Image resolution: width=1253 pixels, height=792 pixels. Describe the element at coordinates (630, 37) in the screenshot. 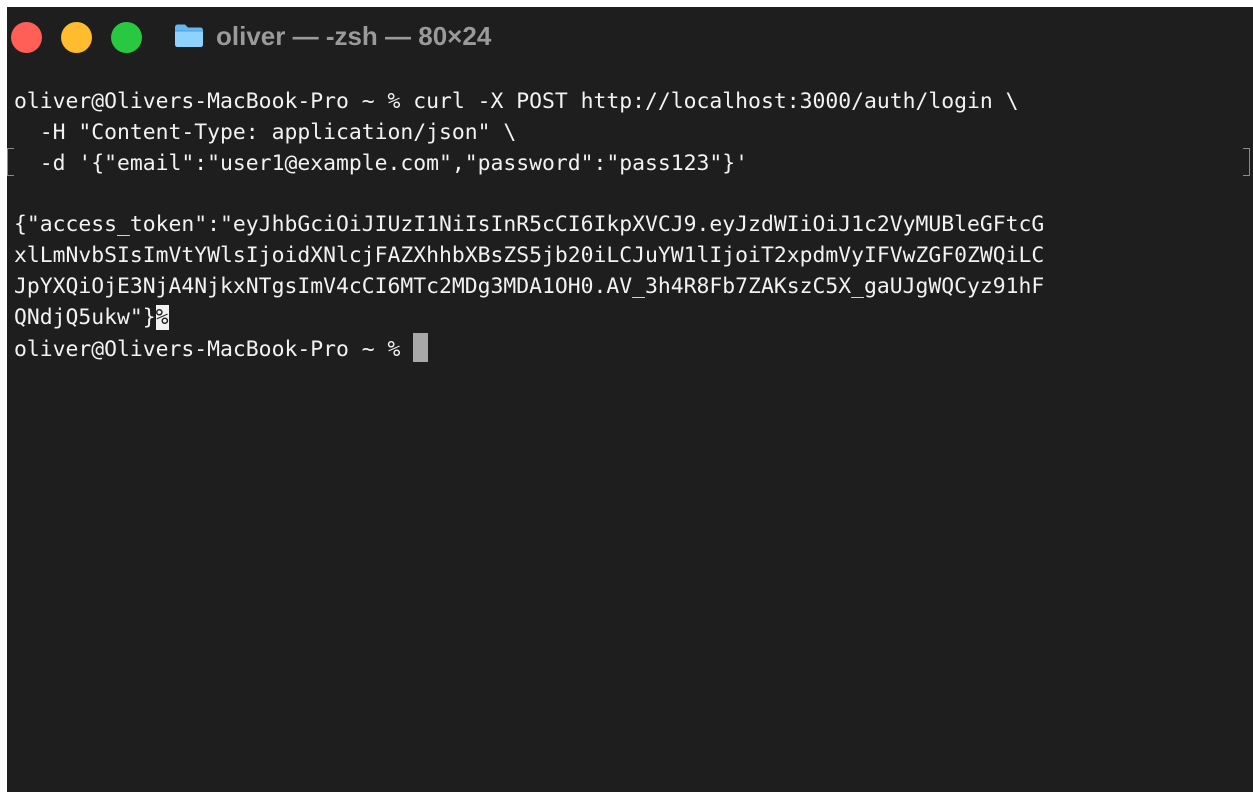

I see `title-bar: oliver — -zsh — 80×24` at that location.